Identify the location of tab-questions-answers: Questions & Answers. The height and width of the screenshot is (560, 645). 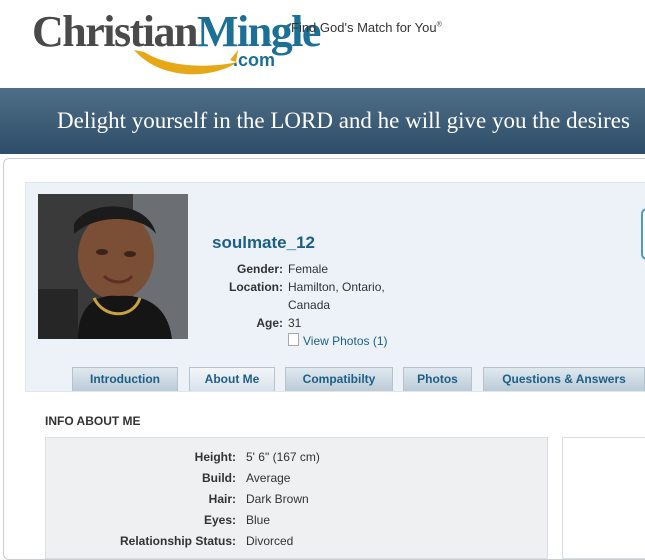
(564, 379).